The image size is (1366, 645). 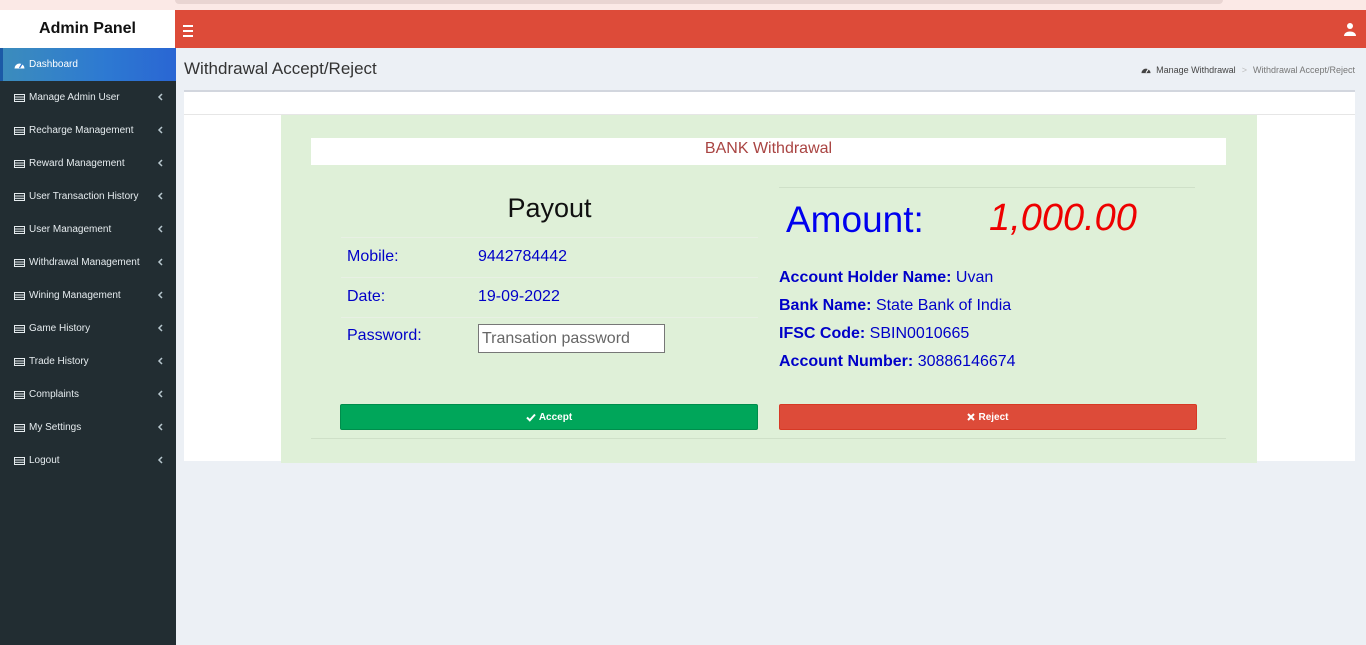 I want to click on sidebar-item-label: Withdrawal Management, so click(x=84, y=262).